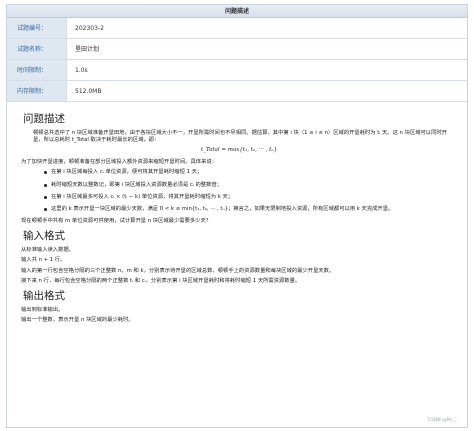 This screenshot has height=431, width=474. Describe the element at coordinates (47, 250) in the screenshot. I see `input-line: 从标准输入读入数据。` at that location.